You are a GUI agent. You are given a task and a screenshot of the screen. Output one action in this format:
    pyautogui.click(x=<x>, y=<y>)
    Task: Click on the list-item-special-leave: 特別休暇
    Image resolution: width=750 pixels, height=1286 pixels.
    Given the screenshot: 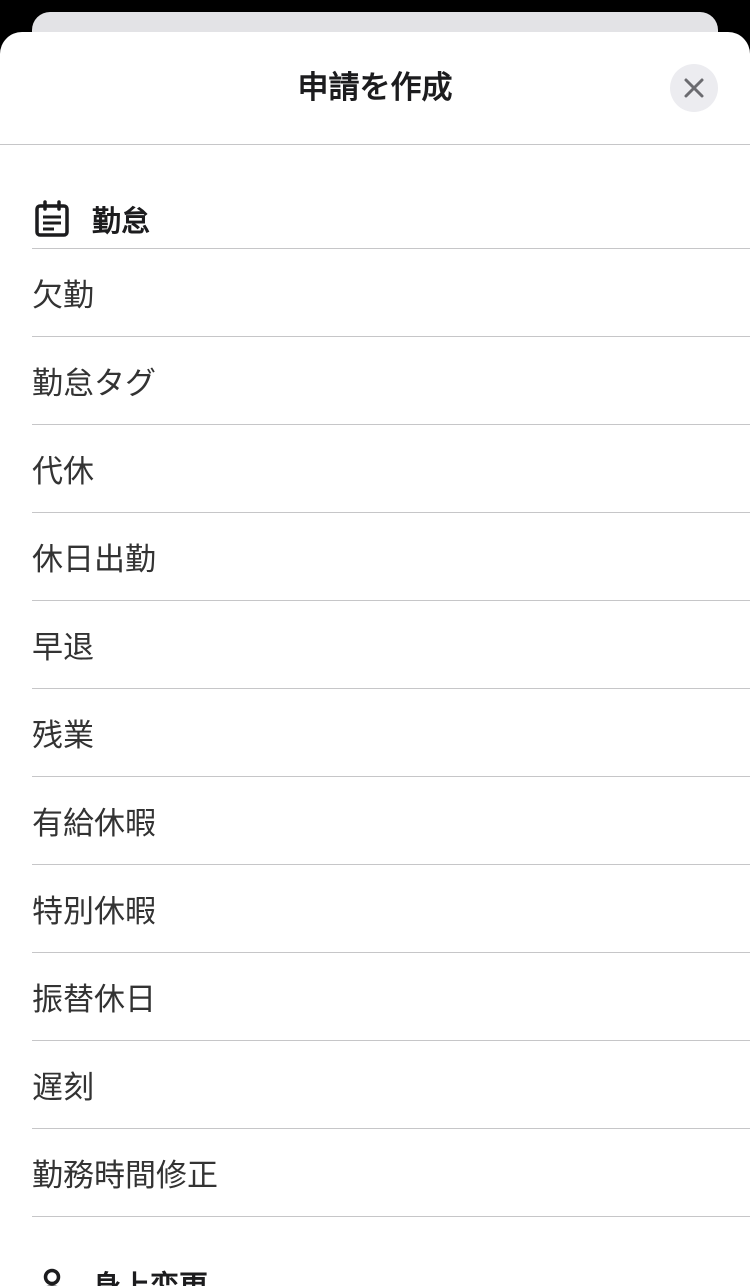 What is the action you would take?
    pyautogui.click(x=391, y=908)
    